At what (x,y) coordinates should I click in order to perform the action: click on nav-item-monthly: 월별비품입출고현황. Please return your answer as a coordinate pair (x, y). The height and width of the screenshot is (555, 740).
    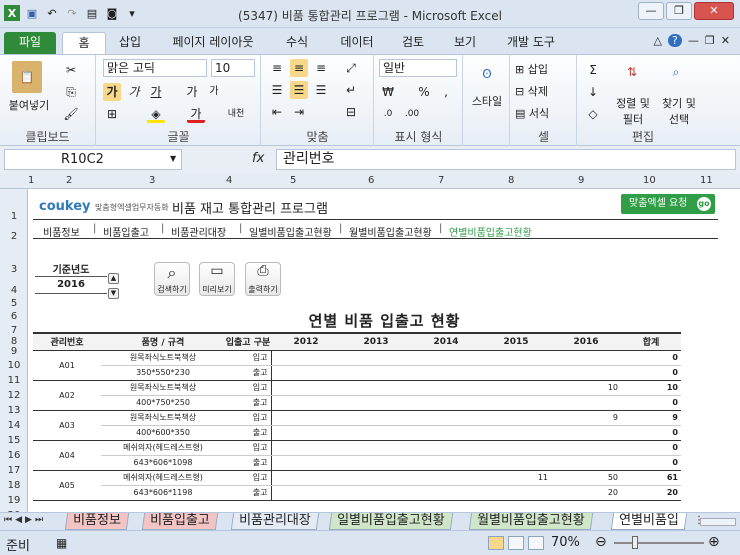
    Looking at the image, I should click on (390, 231).